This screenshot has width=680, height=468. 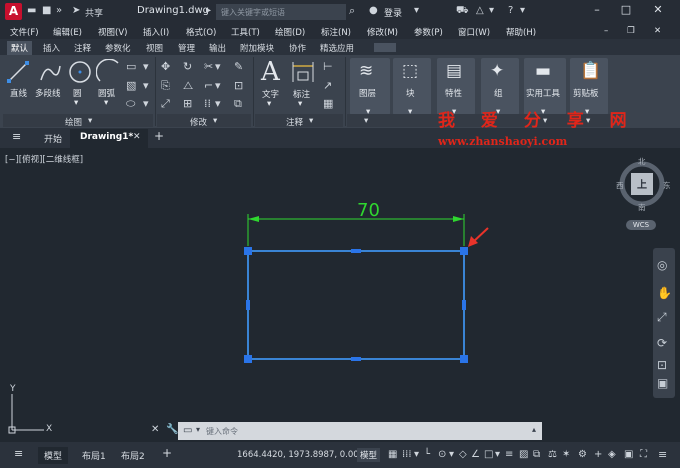 I want to click on wcs-menu: WCS, so click(x=641, y=225).